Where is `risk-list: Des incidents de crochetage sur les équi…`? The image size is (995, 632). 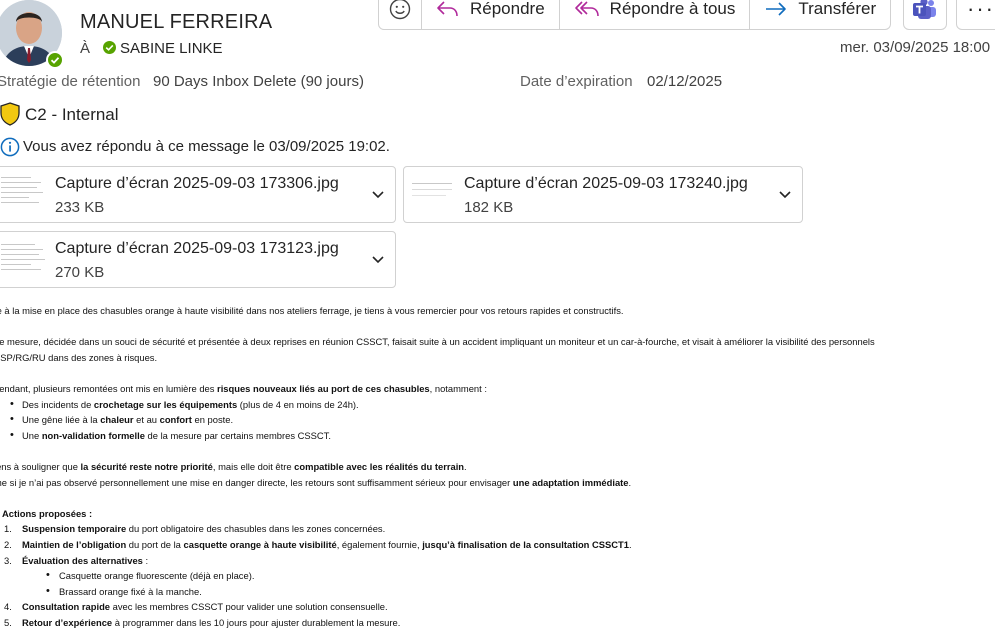 risk-list: Des incidents de crochetage sur les équi… is located at coordinates (497, 420).